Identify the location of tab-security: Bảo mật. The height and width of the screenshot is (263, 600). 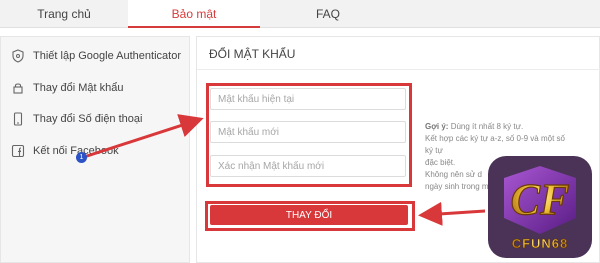
(194, 14).